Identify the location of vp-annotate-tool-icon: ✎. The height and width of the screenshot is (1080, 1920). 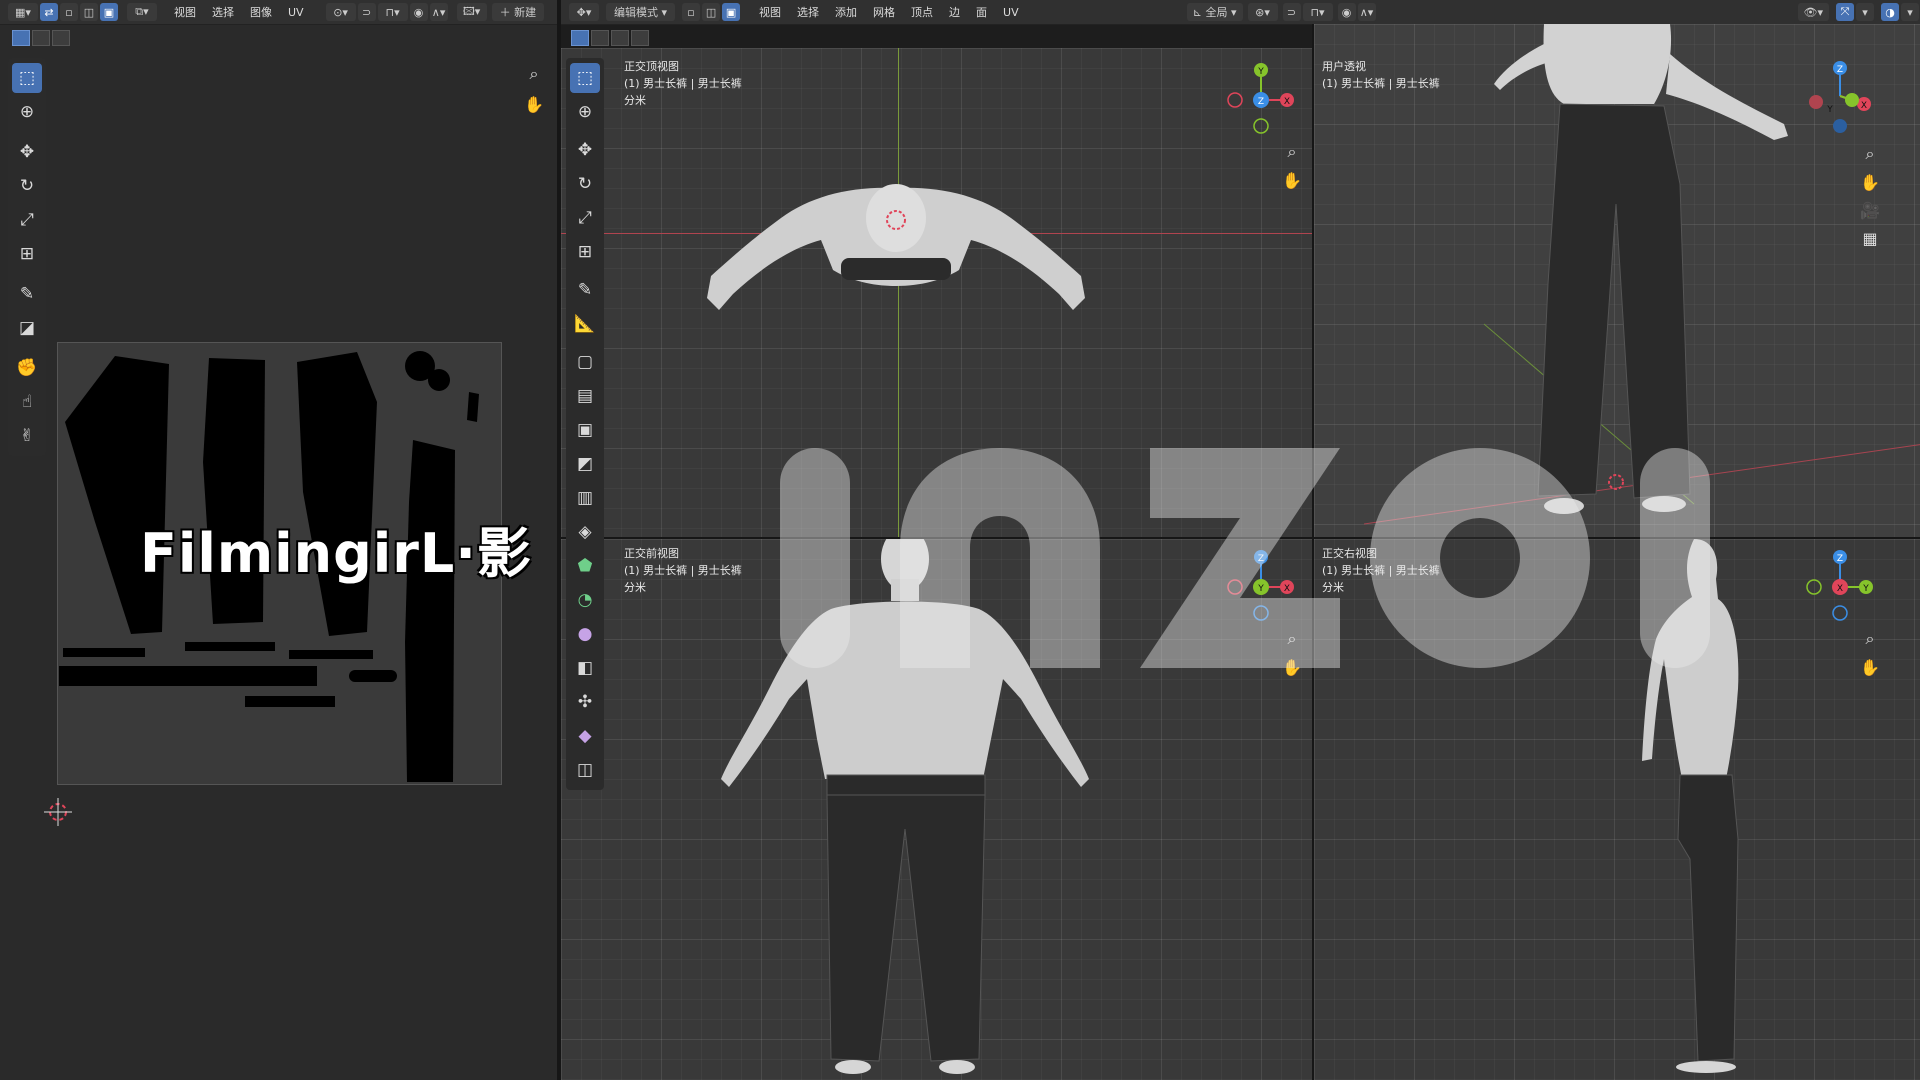
(585, 290).